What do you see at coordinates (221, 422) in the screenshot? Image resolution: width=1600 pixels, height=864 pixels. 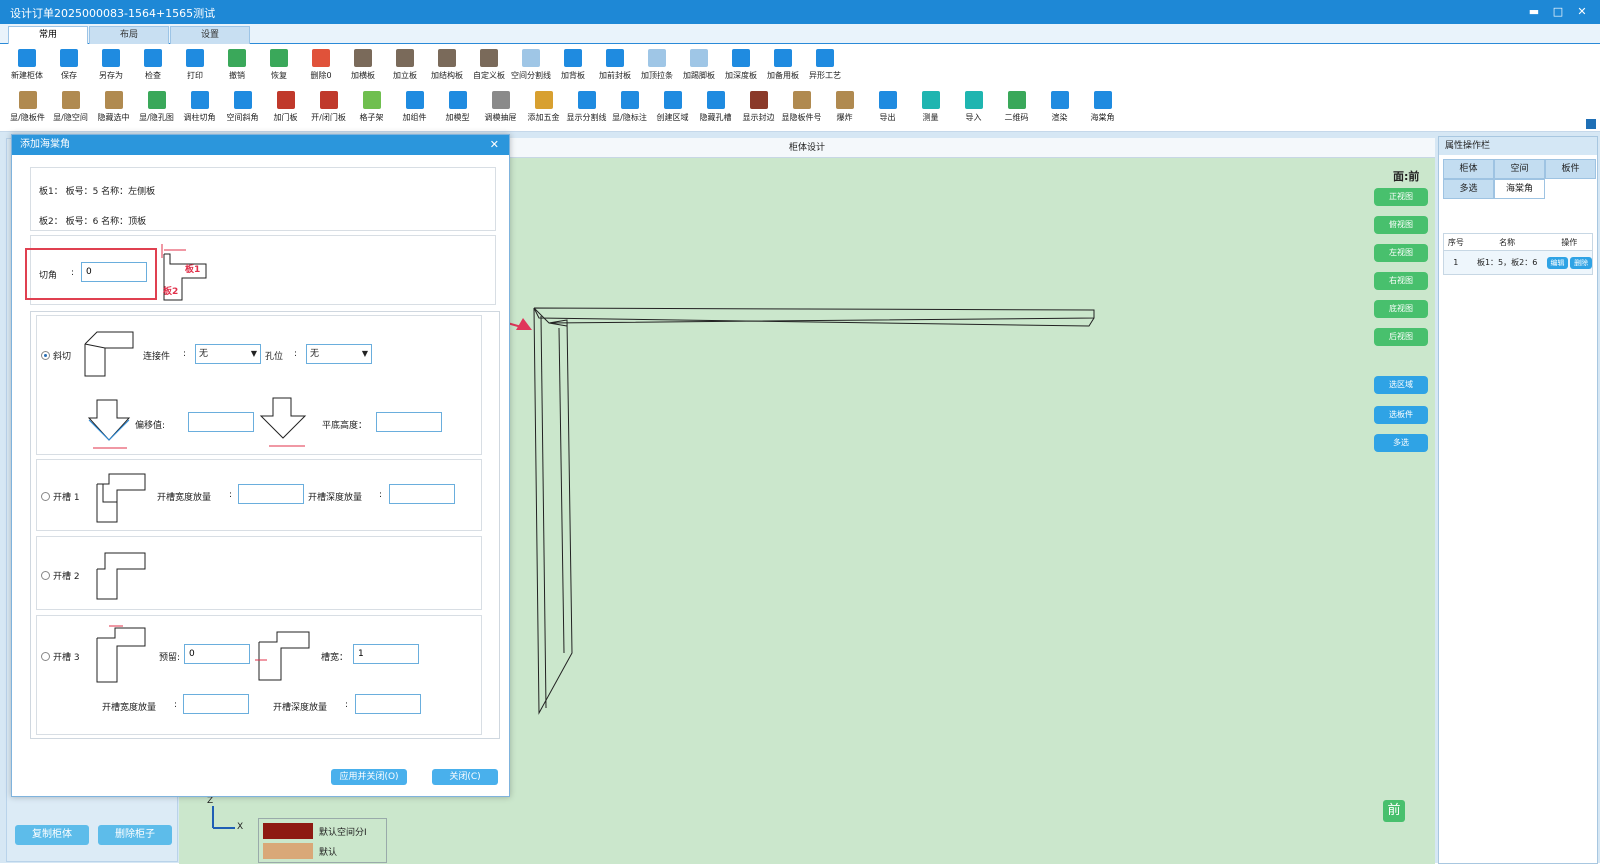 I see `offset-input` at bounding box center [221, 422].